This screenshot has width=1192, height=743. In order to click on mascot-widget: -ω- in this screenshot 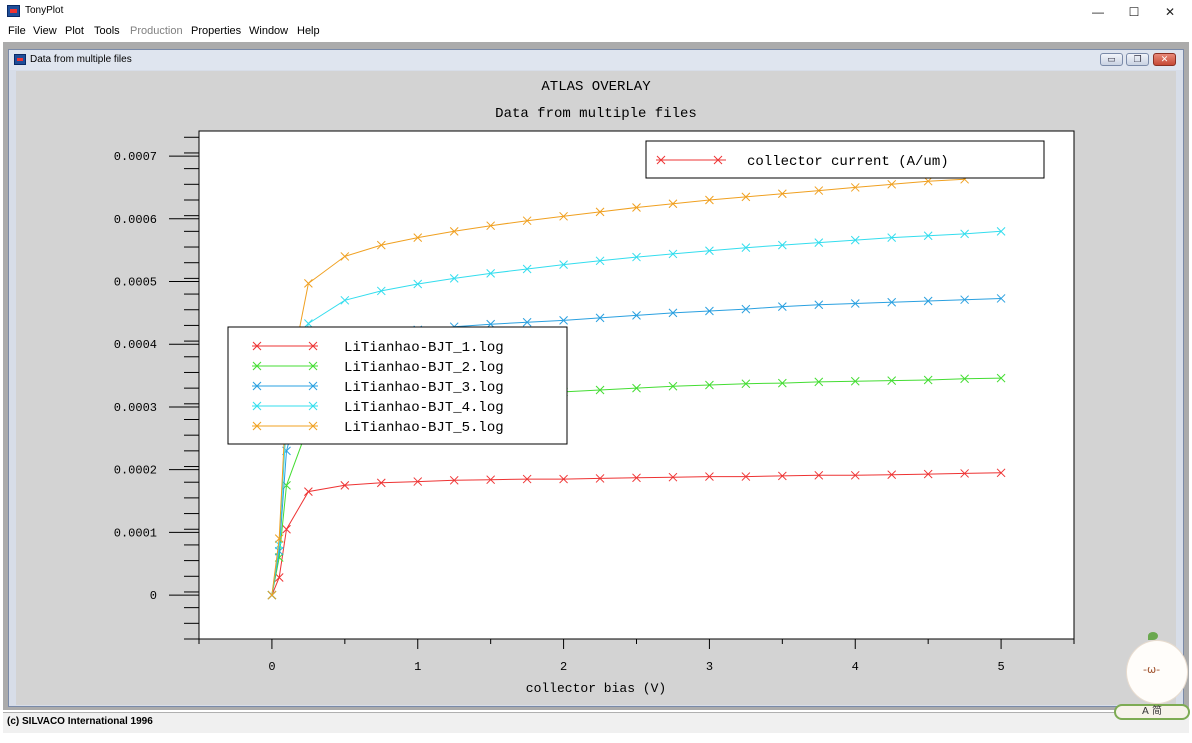, I will do `click(1157, 672)`.